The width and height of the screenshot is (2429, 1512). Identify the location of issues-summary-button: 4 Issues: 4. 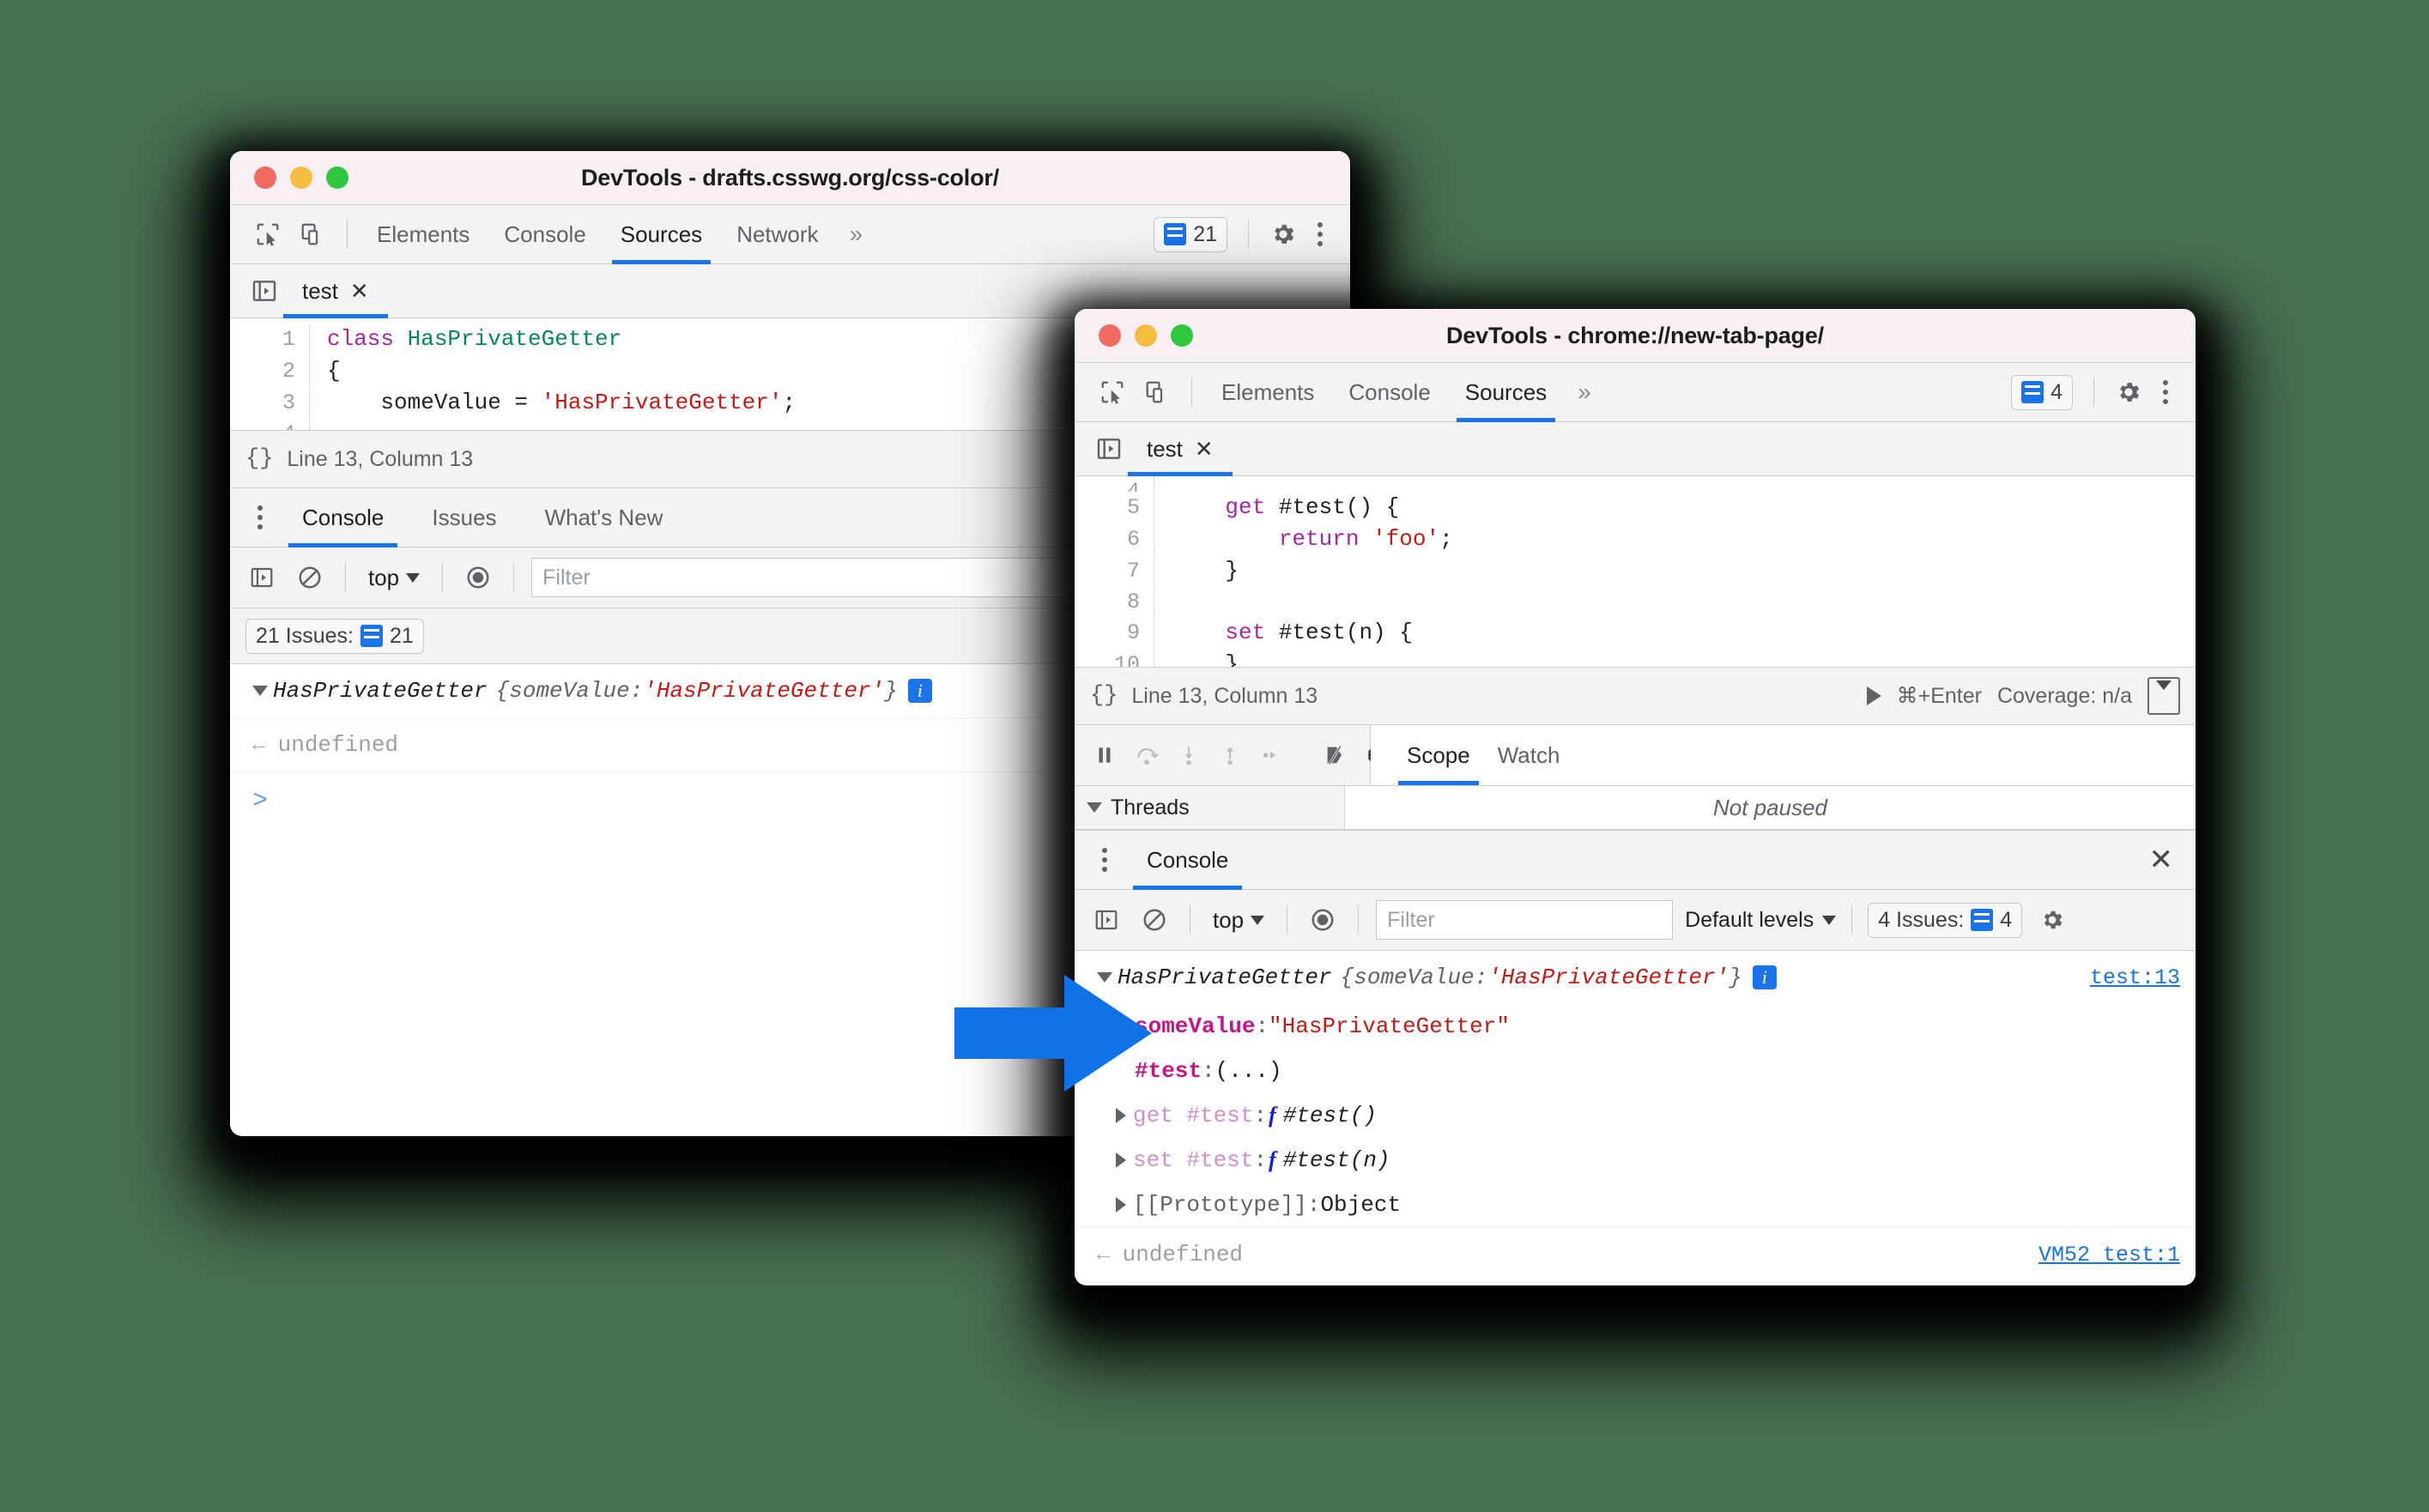
(1945, 920).